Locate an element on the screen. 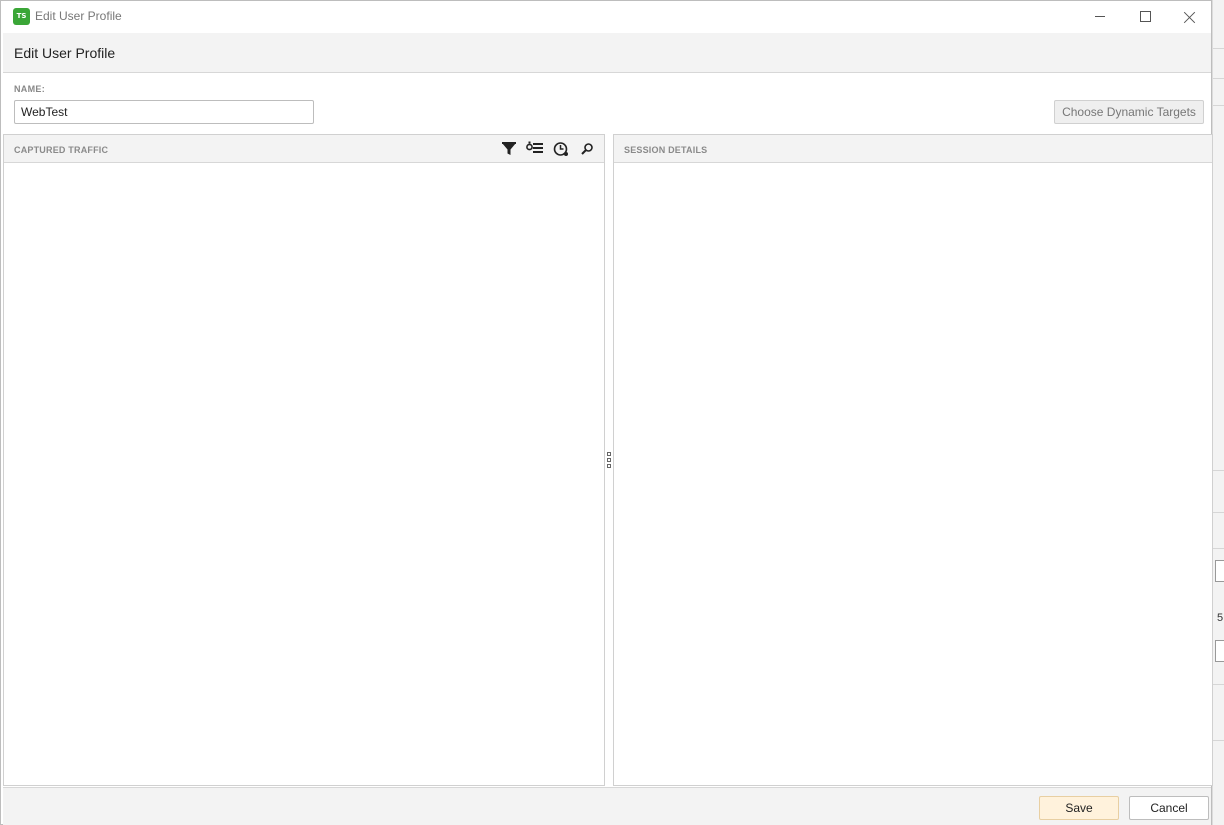  maximize-icon is located at coordinates (1145, 16).